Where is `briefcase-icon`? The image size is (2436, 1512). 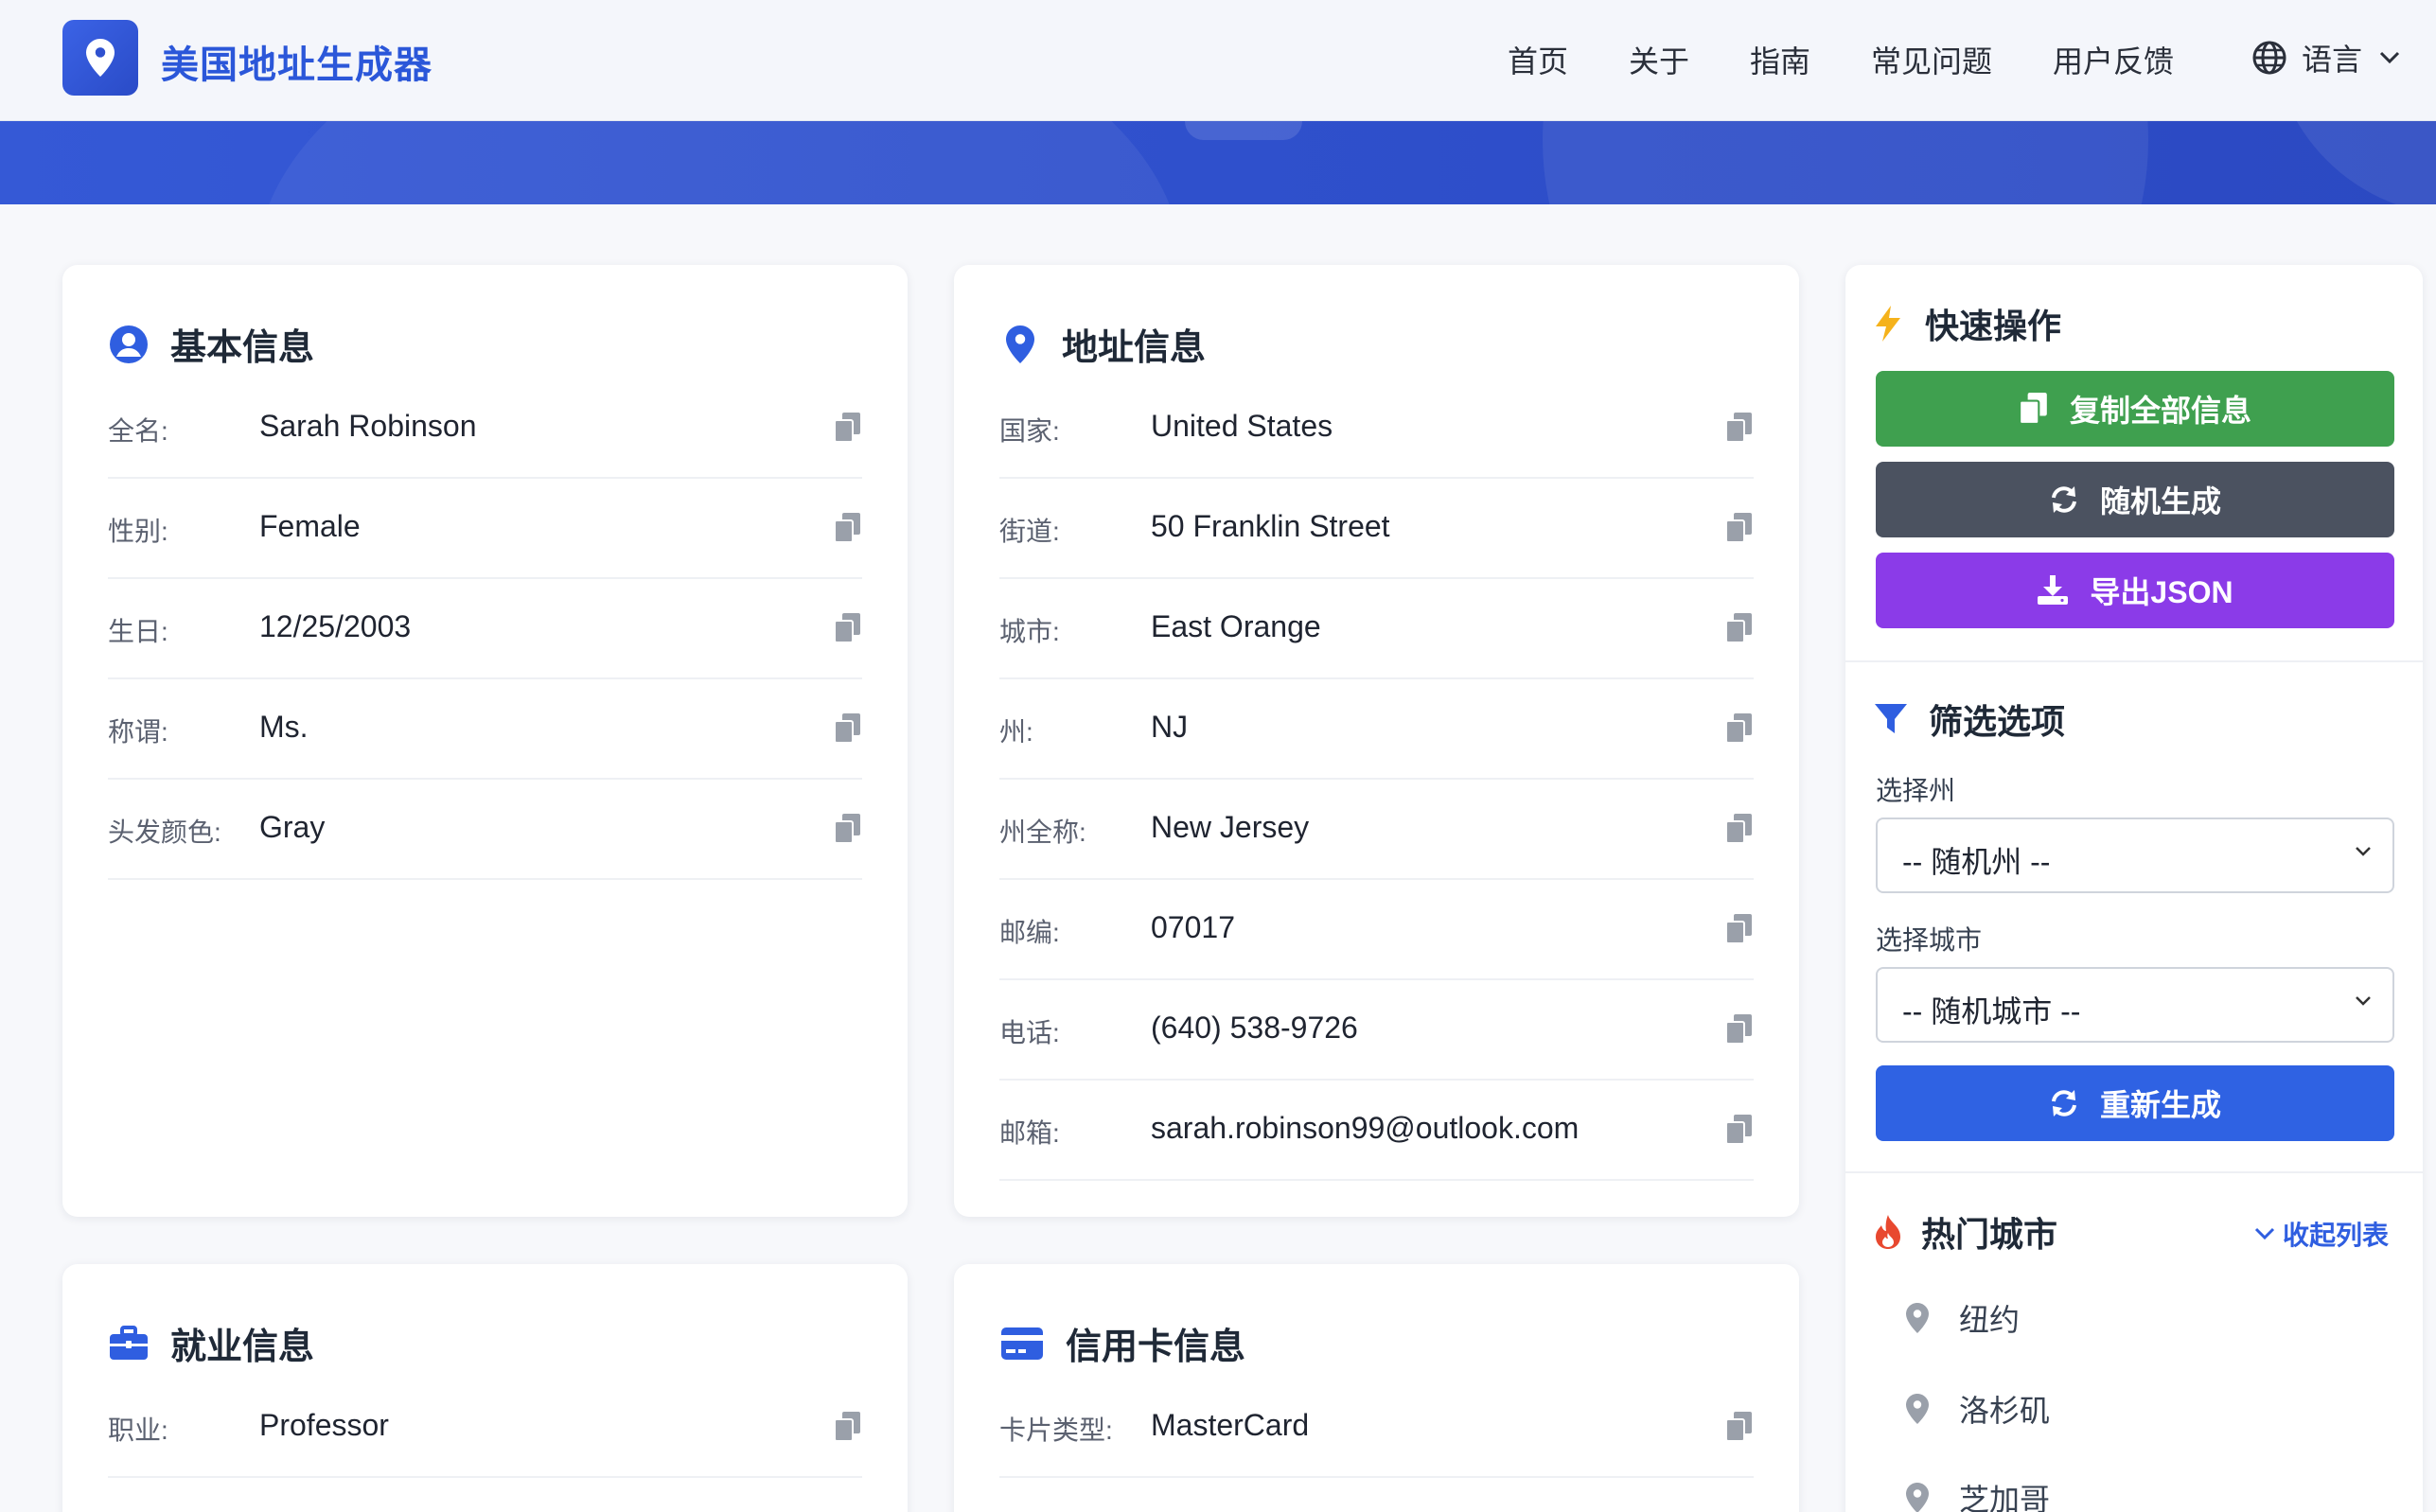 briefcase-icon is located at coordinates (129, 1343).